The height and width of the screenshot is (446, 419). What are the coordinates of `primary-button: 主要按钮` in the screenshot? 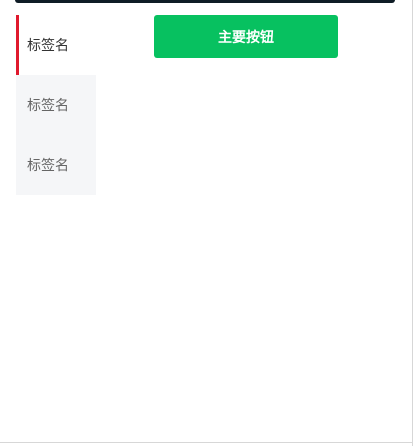 It's located at (246, 36).